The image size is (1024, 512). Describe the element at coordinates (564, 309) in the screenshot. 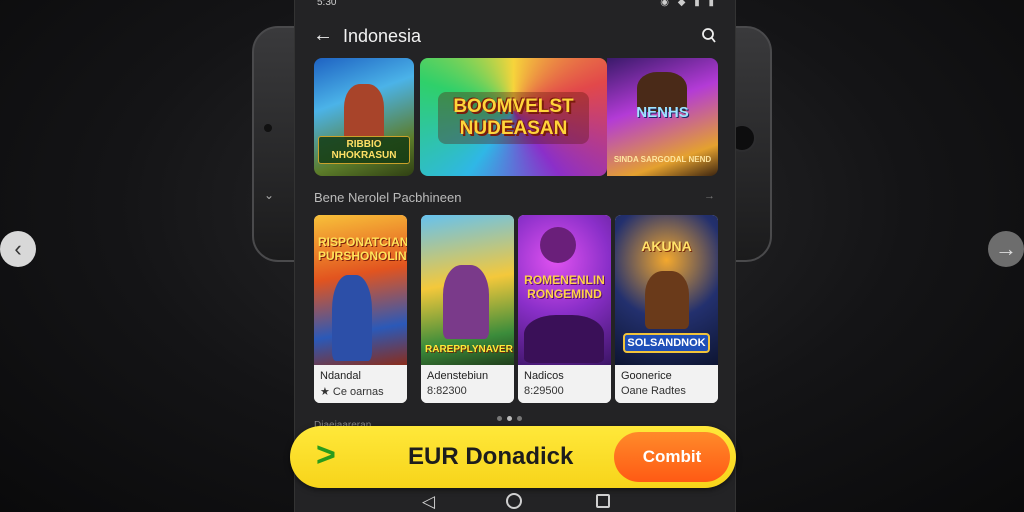

I see `game-card: ROMENENLIN RONGEMIND Nadicos 8:29500` at that location.